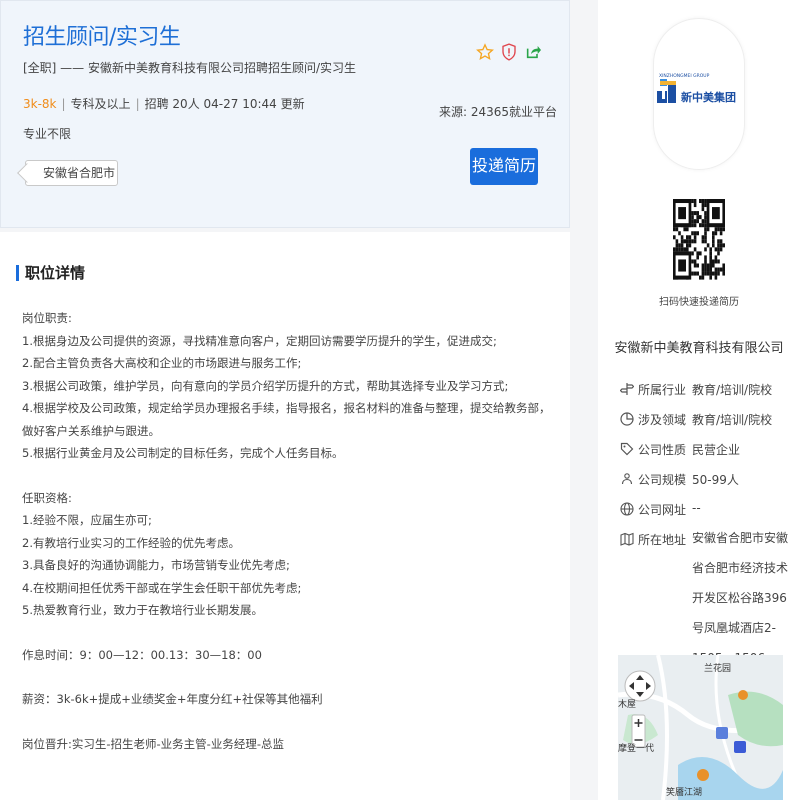 Image resolution: width=800 pixels, height=800 pixels. Describe the element at coordinates (162, 363) in the screenshot. I see `description-line: 2.配合主管负责各大高校和企业的市场跟进与服务工作;` at that location.